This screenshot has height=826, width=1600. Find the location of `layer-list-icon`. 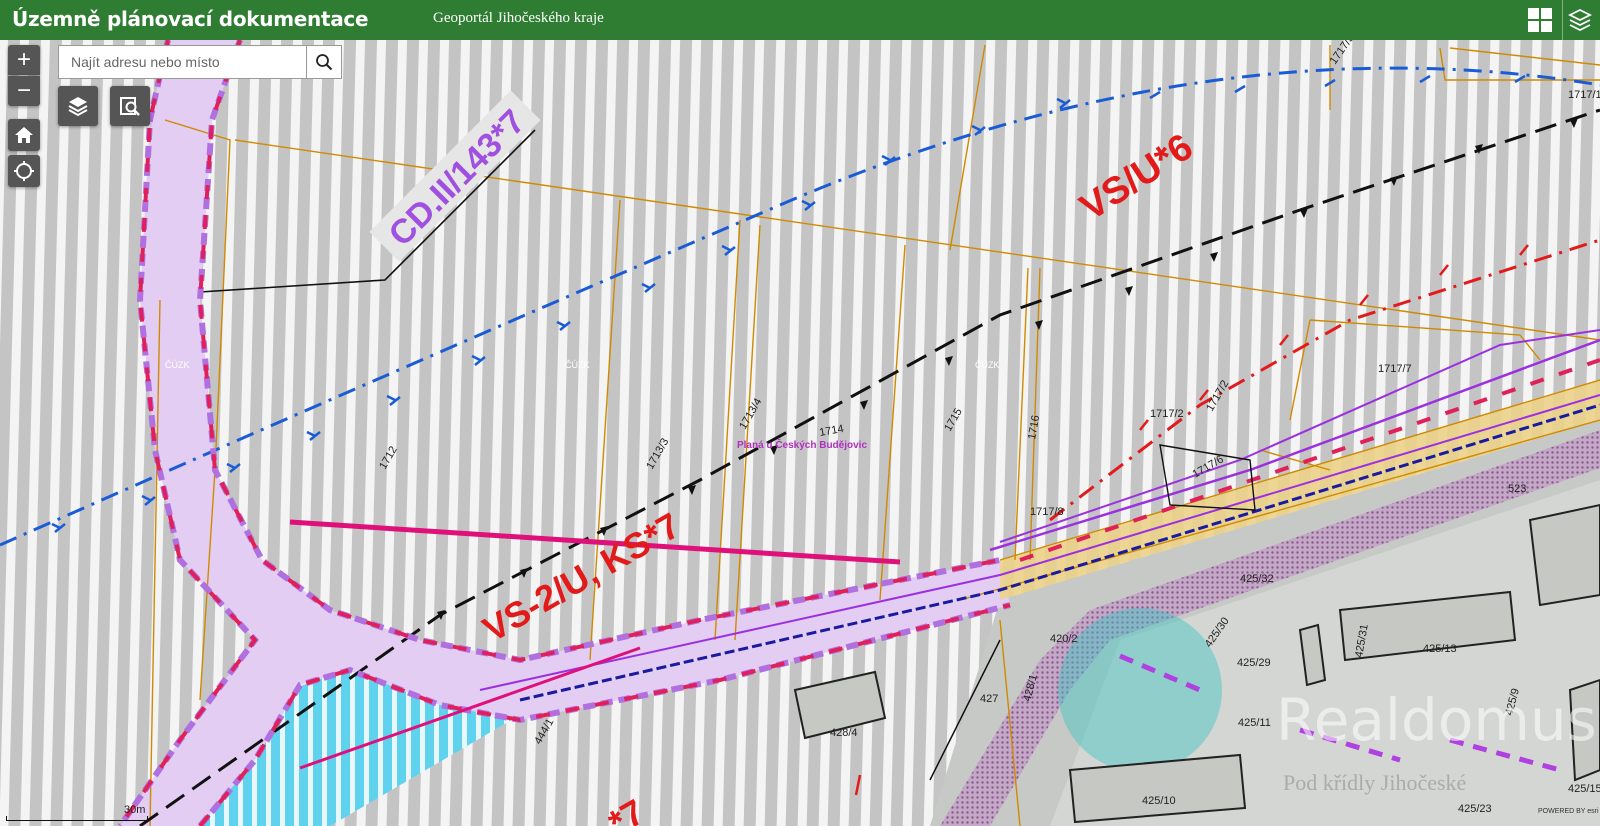

layer-list-icon is located at coordinates (78, 107).